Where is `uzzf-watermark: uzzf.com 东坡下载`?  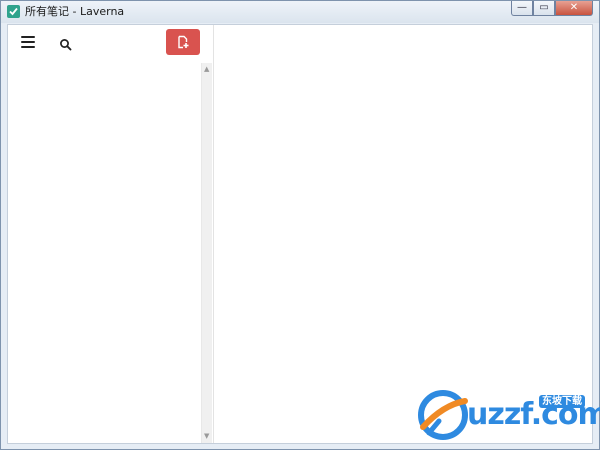 uzzf-watermark: uzzf.com 东坡下载 is located at coordinates (507, 415).